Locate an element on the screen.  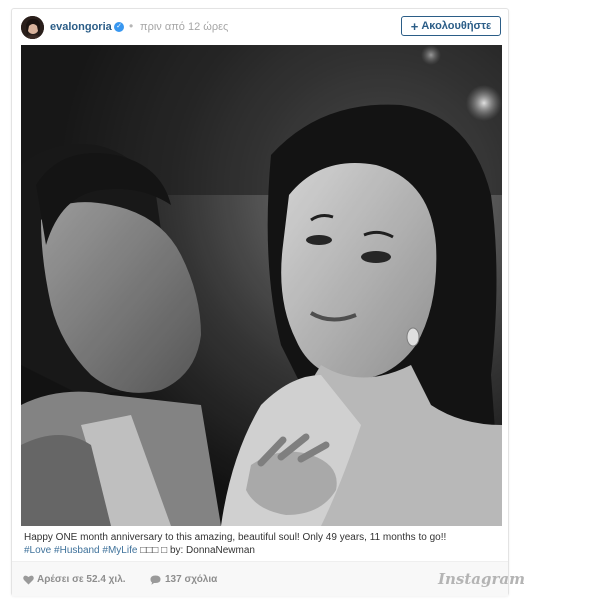
caption-emoji: □□□ □ is located at coordinates (154, 550).